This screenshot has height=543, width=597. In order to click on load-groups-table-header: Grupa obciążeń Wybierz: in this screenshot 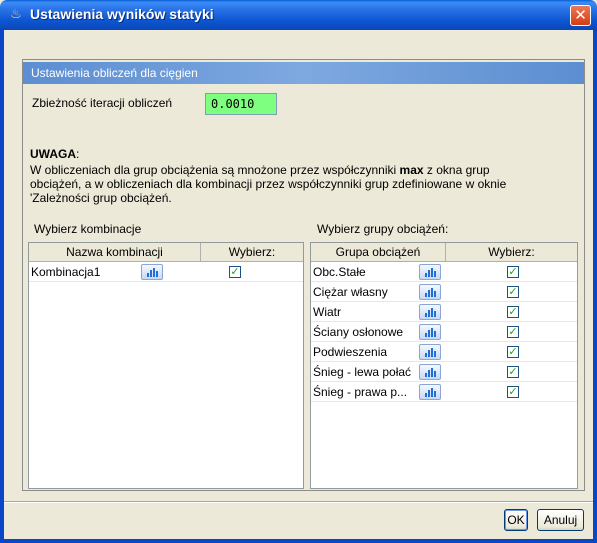, I will do `click(444, 252)`.